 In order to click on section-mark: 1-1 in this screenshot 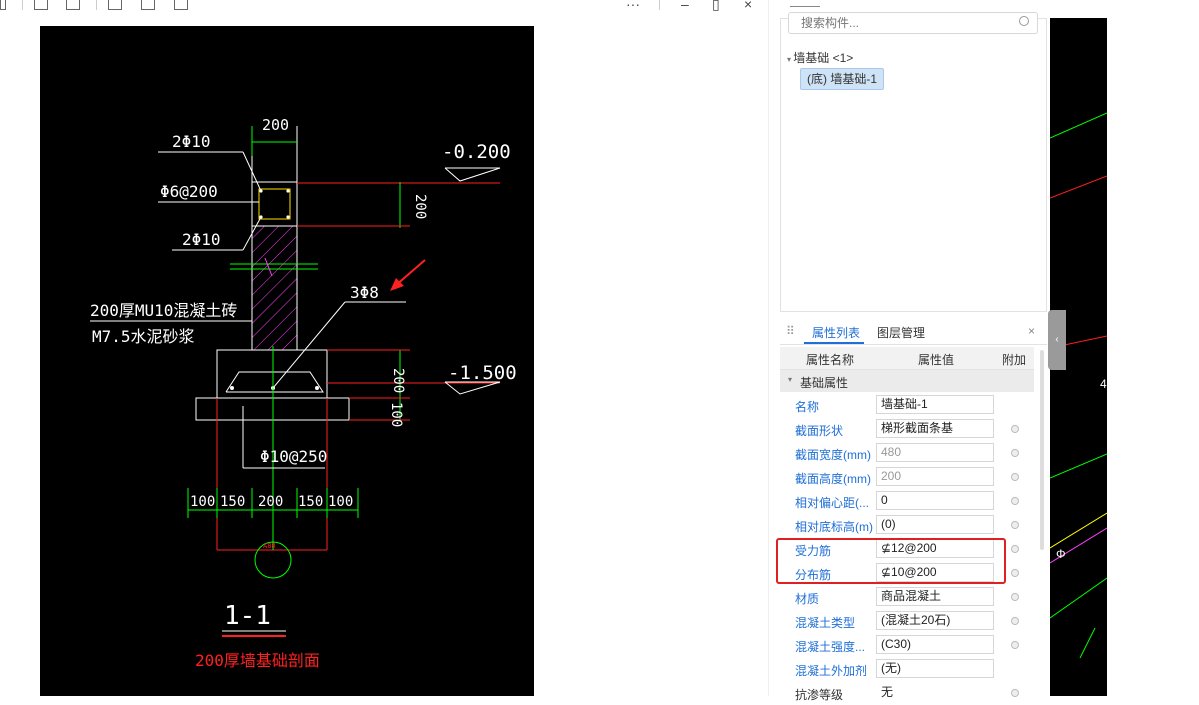, I will do `click(247, 616)`.